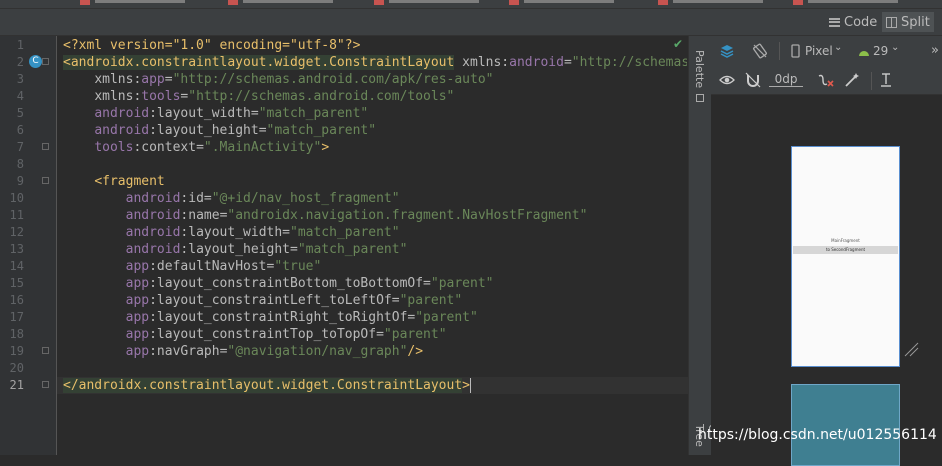 This screenshot has height=466, width=942. I want to click on line-number-current: 21, so click(16, 385).